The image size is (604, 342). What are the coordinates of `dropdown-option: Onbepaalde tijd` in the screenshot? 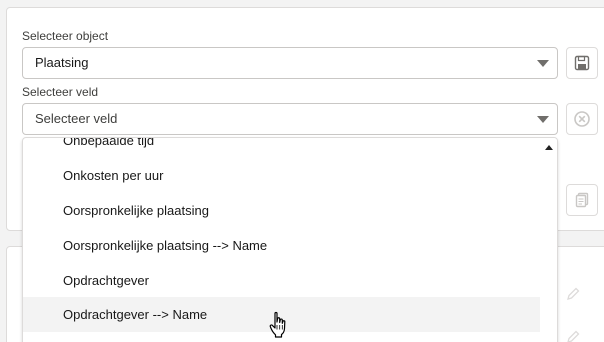 It's located at (282, 148).